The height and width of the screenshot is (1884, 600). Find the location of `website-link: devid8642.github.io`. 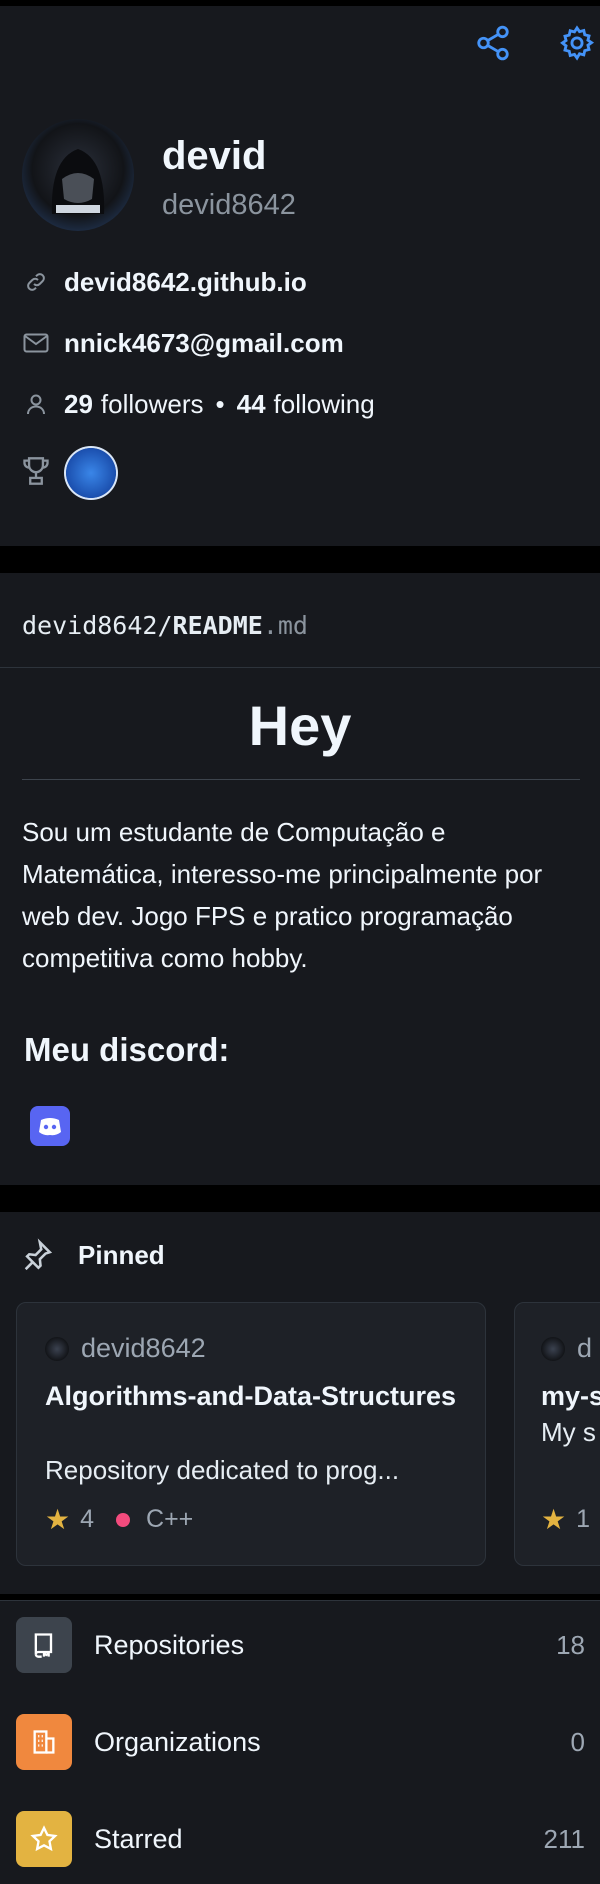

website-link: devid8642.github.io is located at coordinates (185, 282).